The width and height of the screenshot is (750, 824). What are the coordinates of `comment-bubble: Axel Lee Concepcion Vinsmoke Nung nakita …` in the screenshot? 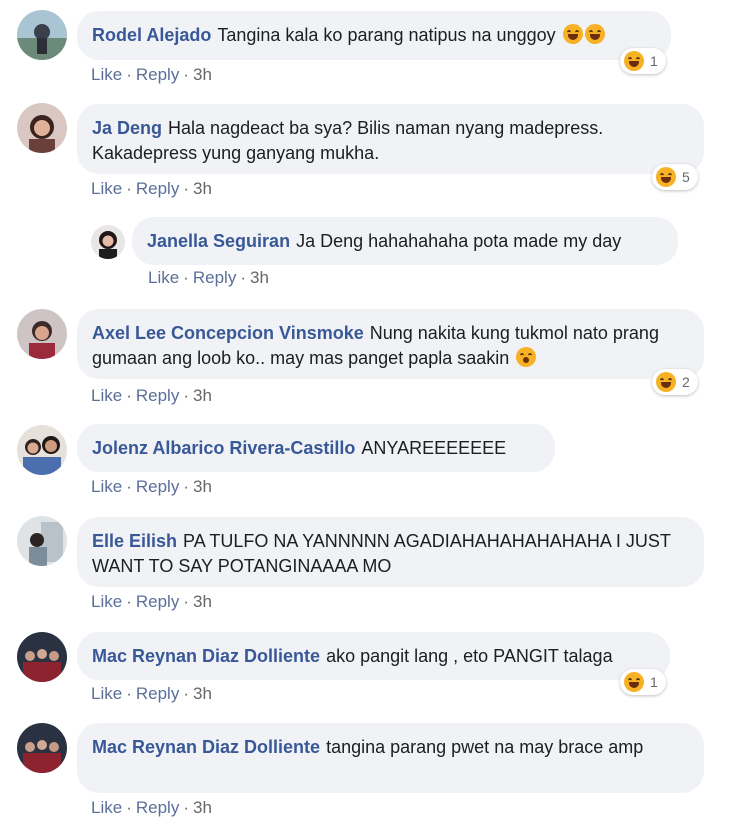 It's located at (390, 344).